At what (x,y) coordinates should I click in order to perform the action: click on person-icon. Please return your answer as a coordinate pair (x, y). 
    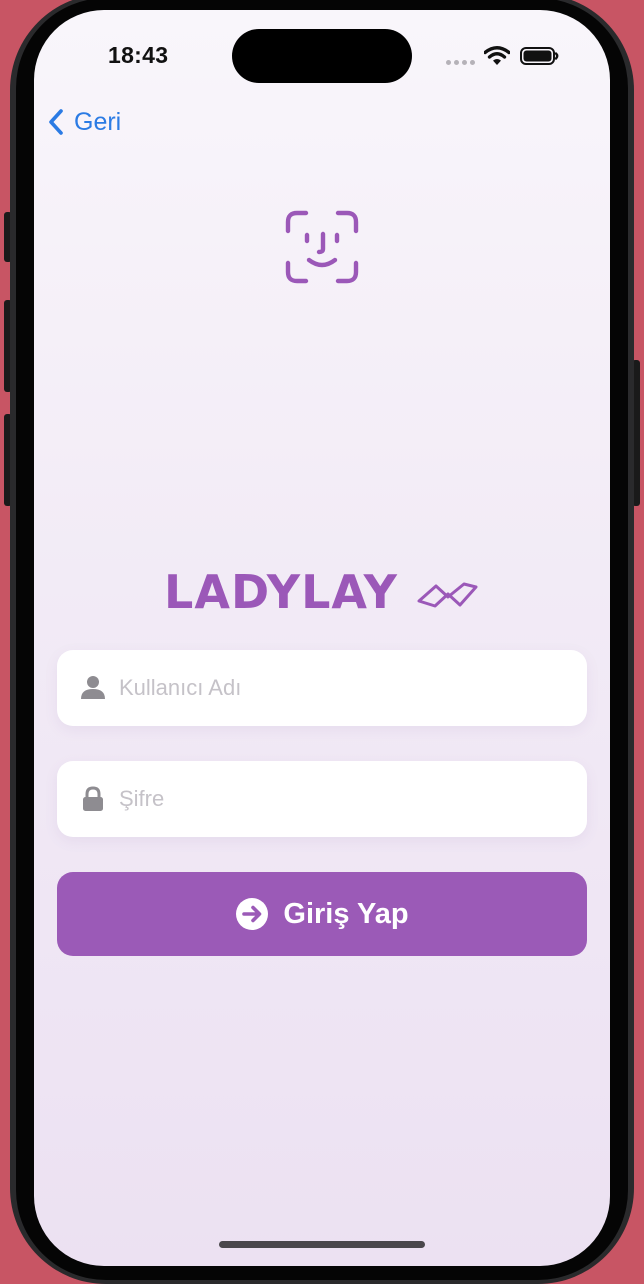
    Looking at the image, I should click on (93, 687).